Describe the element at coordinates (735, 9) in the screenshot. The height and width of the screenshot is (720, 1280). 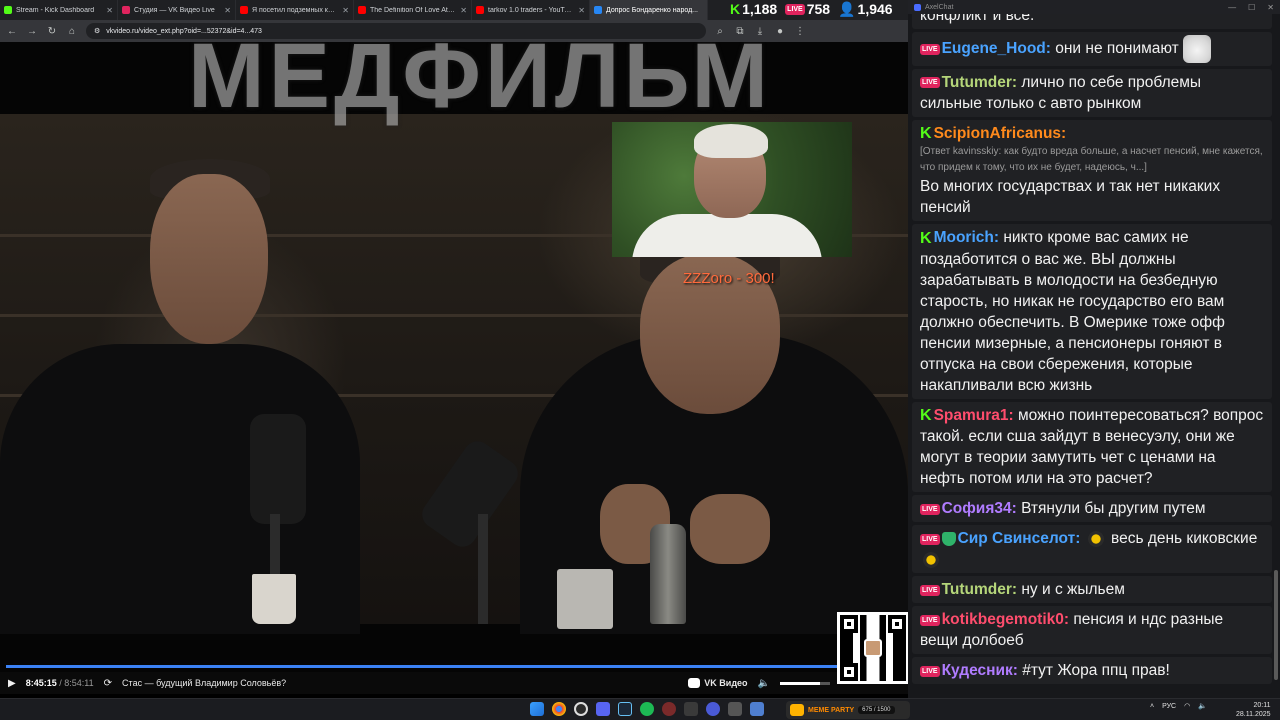
I see `kick-icon: K` at that location.